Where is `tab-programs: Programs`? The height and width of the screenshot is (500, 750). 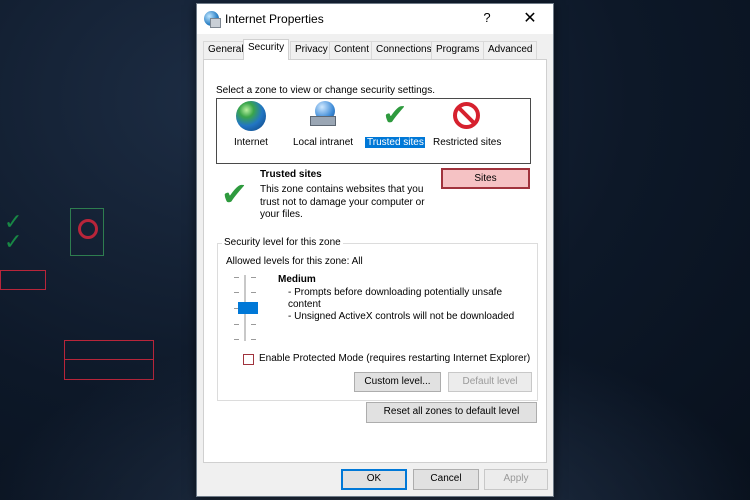 tab-programs: Programs is located at coordinates (458, 50).